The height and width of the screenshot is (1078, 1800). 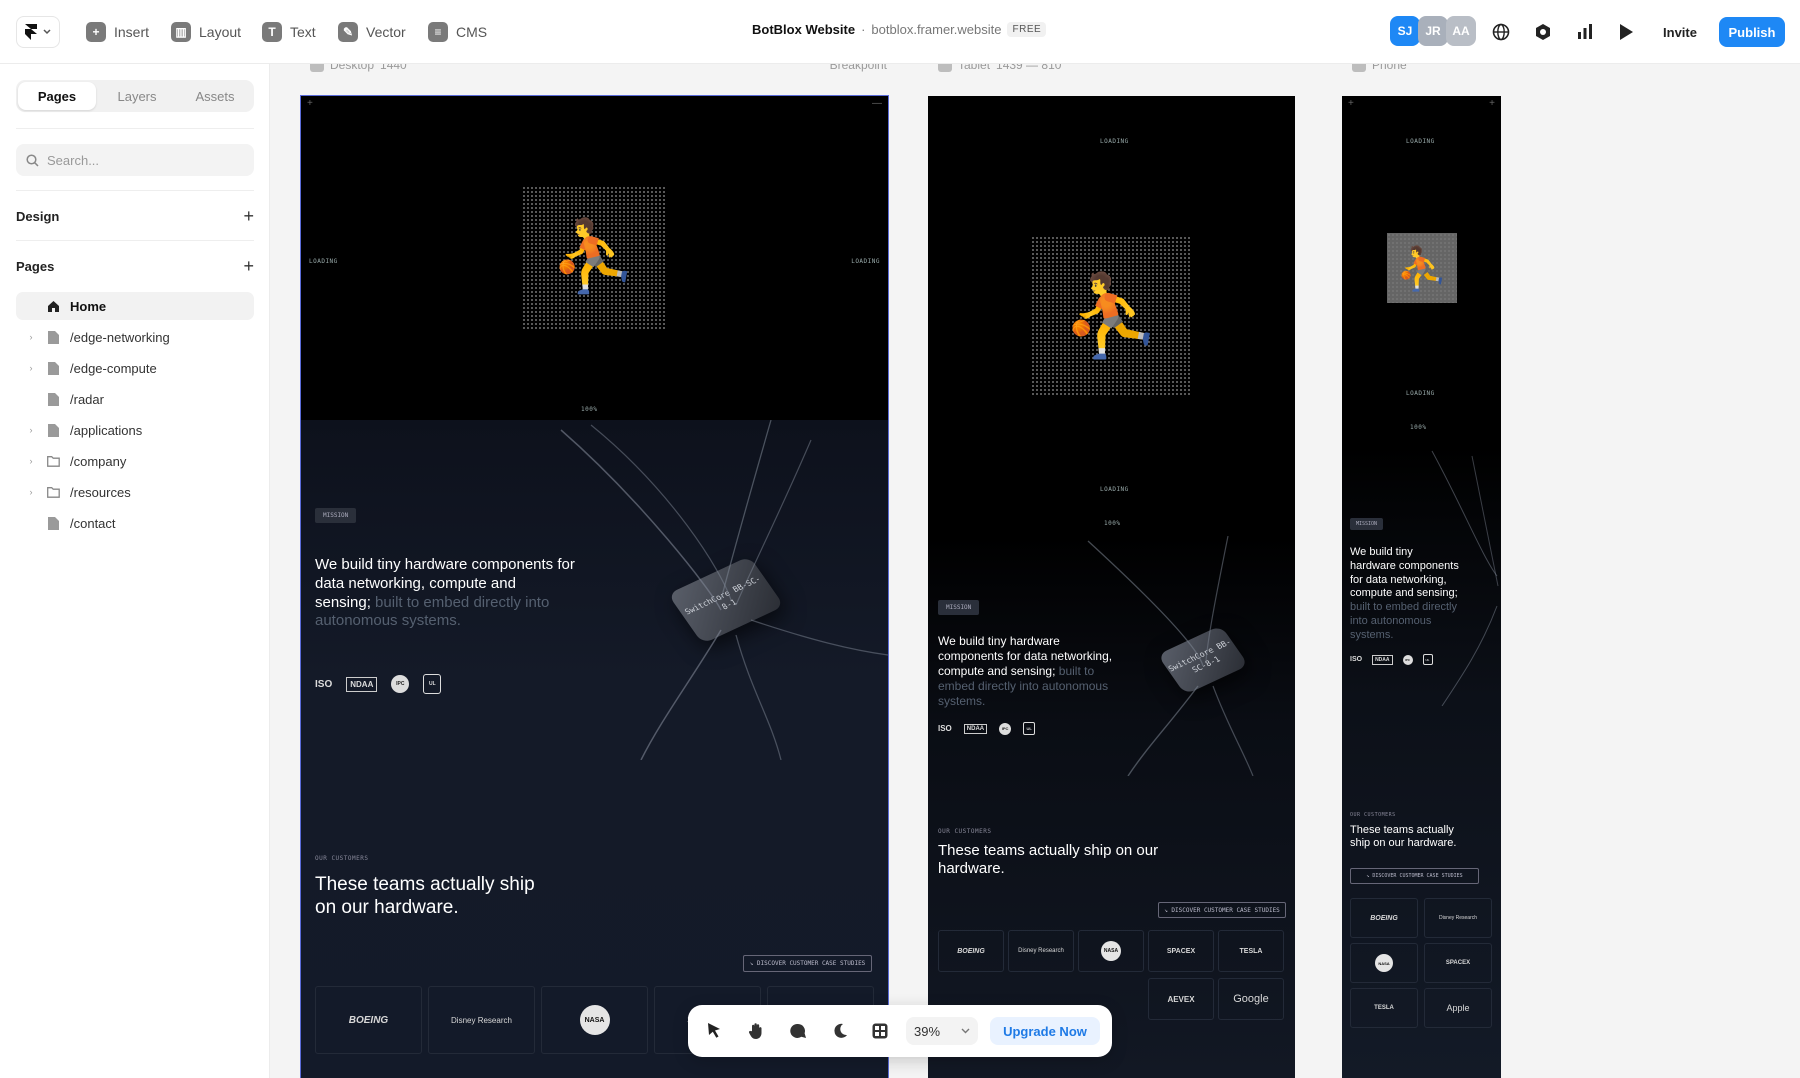 I want to click on pages-section-header: Pages +, so click(x=135, y=266).